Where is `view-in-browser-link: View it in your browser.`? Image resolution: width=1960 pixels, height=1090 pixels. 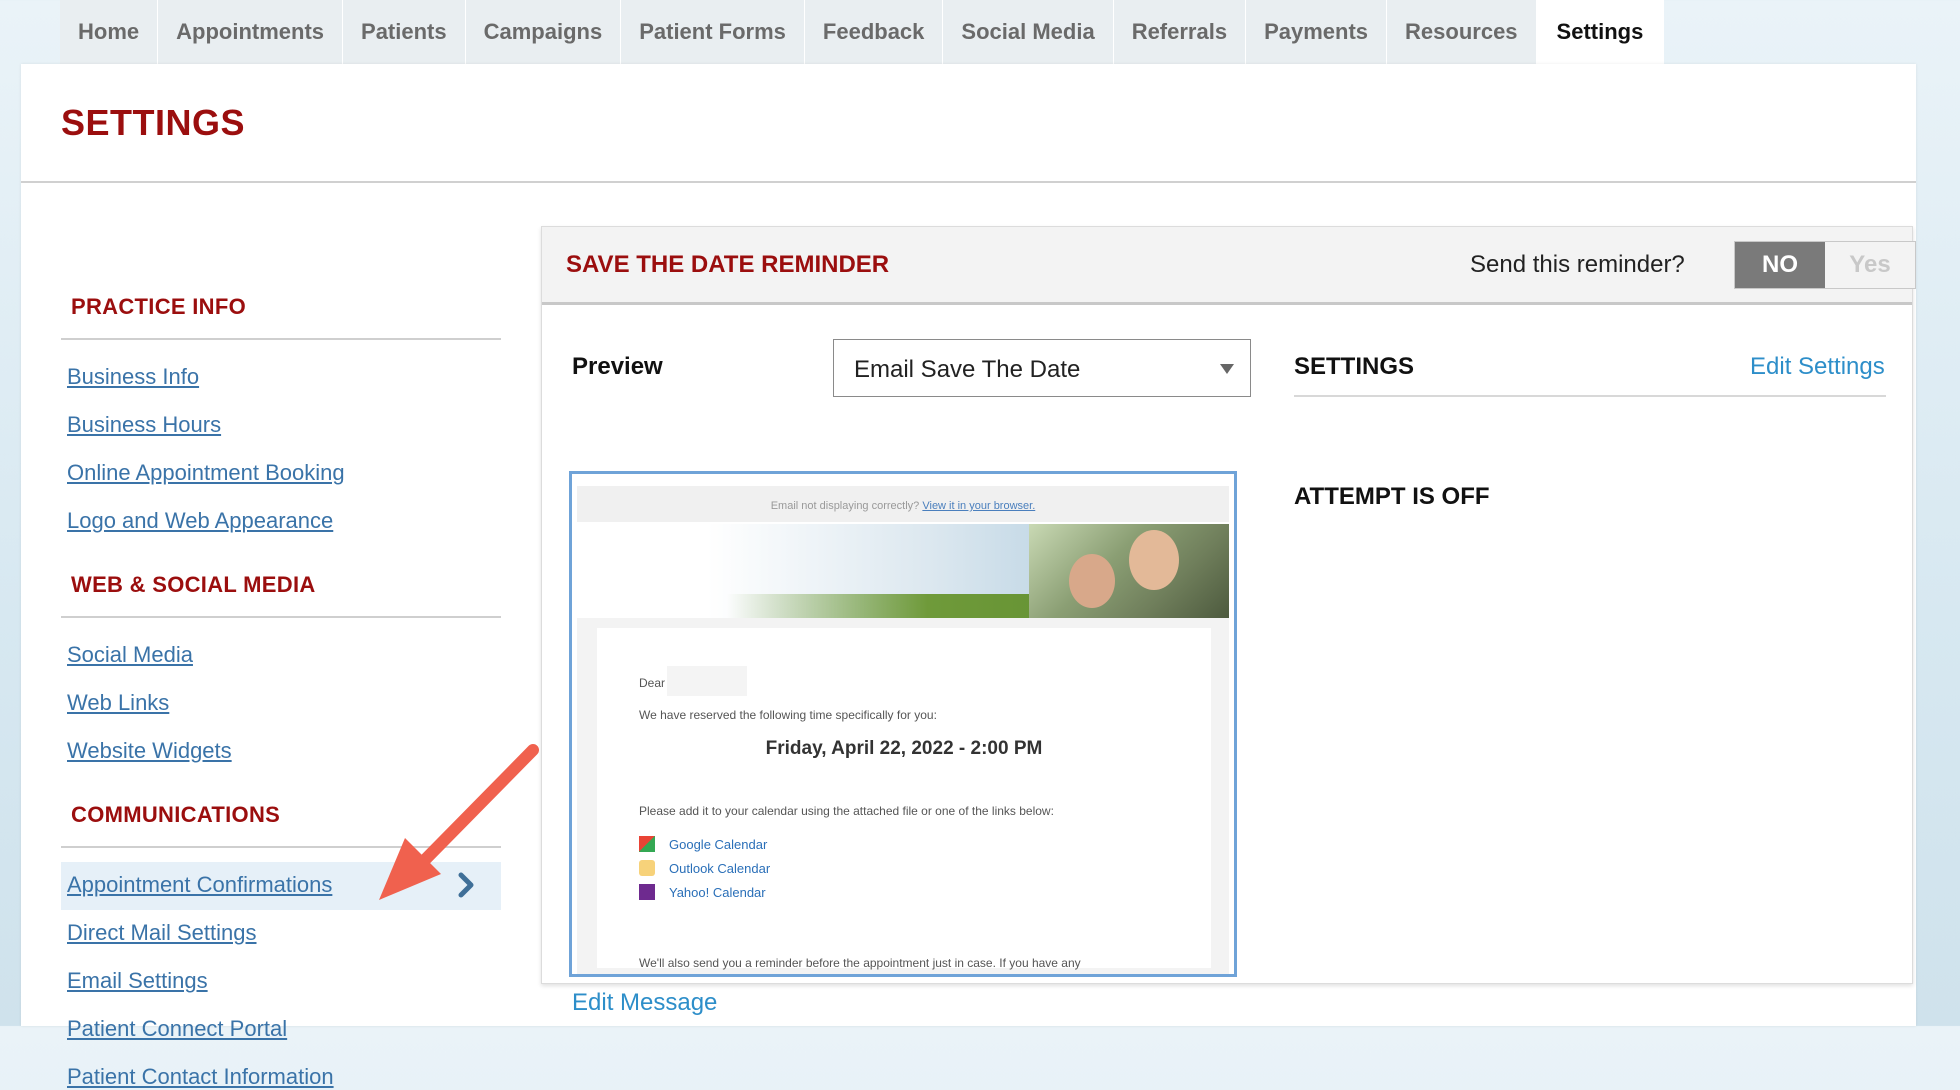
view-in-browser-link: View it in your browser. is located at coordinates (978, 506).